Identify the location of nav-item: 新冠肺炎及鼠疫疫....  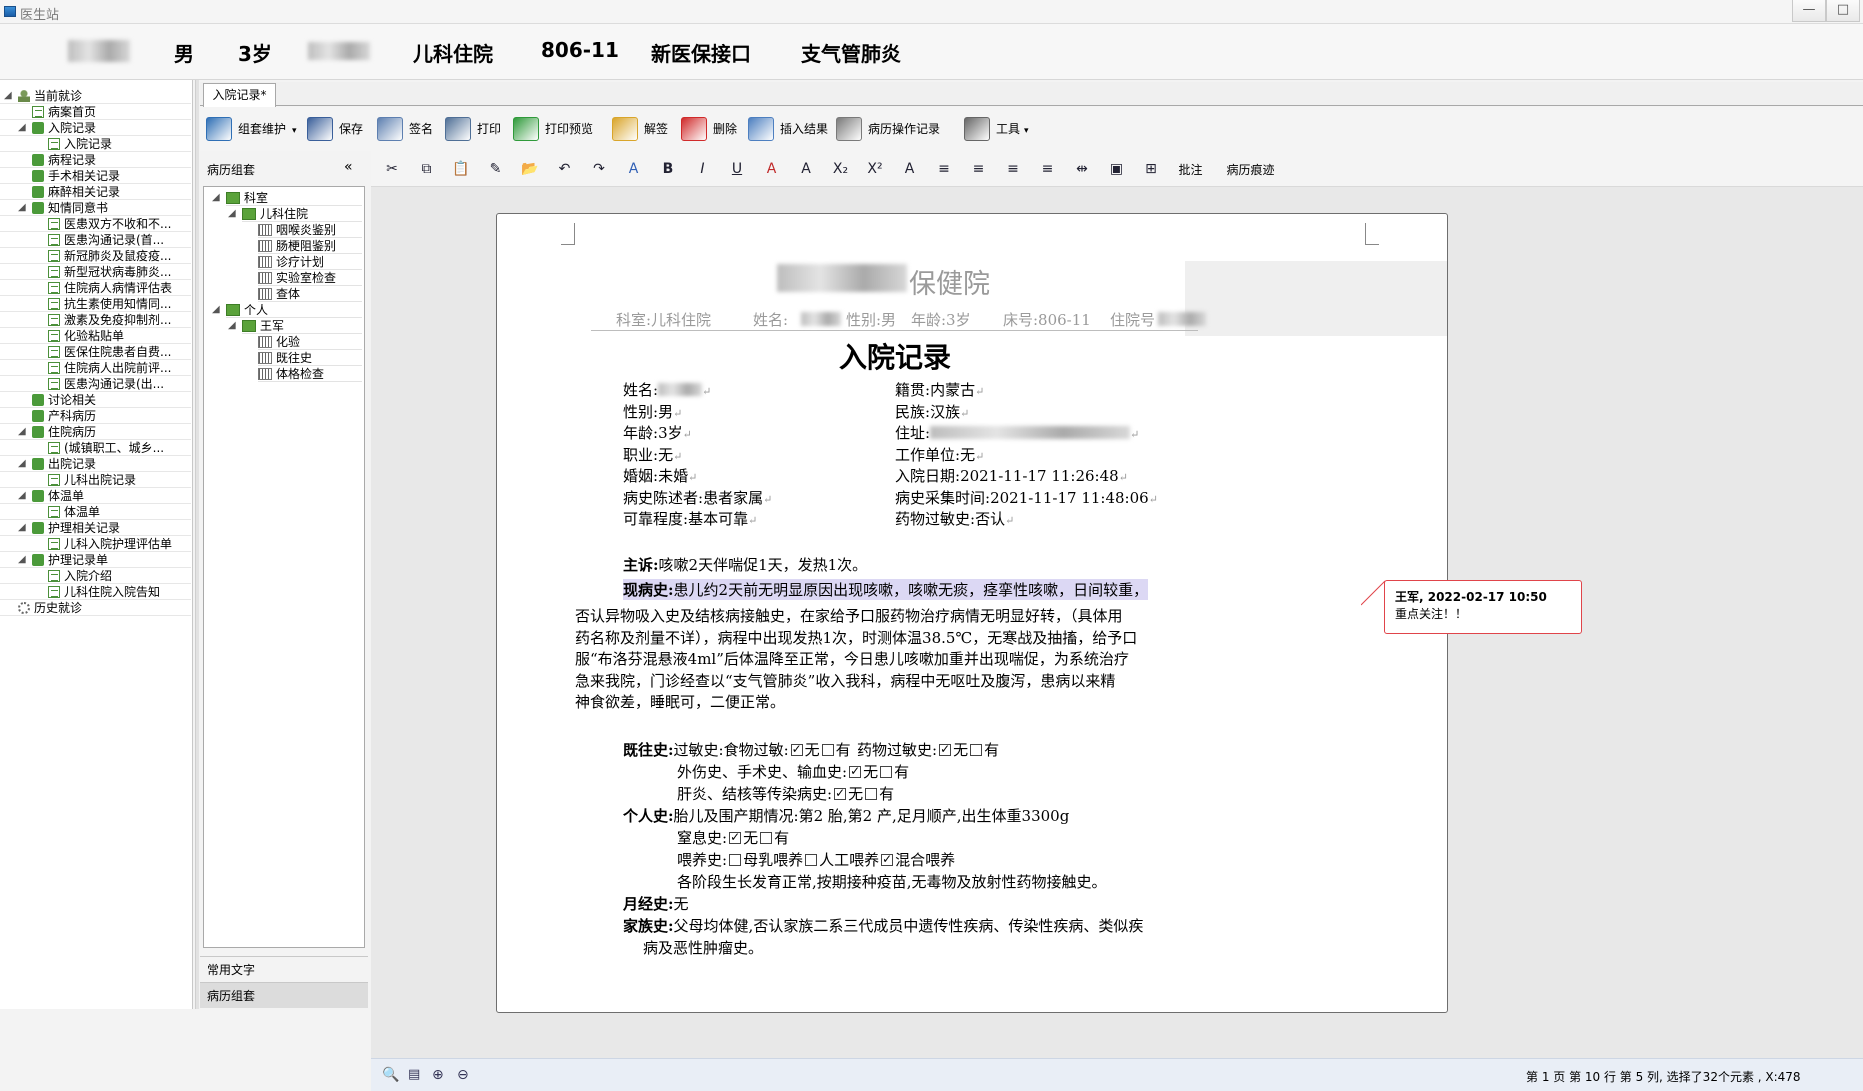
(95, 256).